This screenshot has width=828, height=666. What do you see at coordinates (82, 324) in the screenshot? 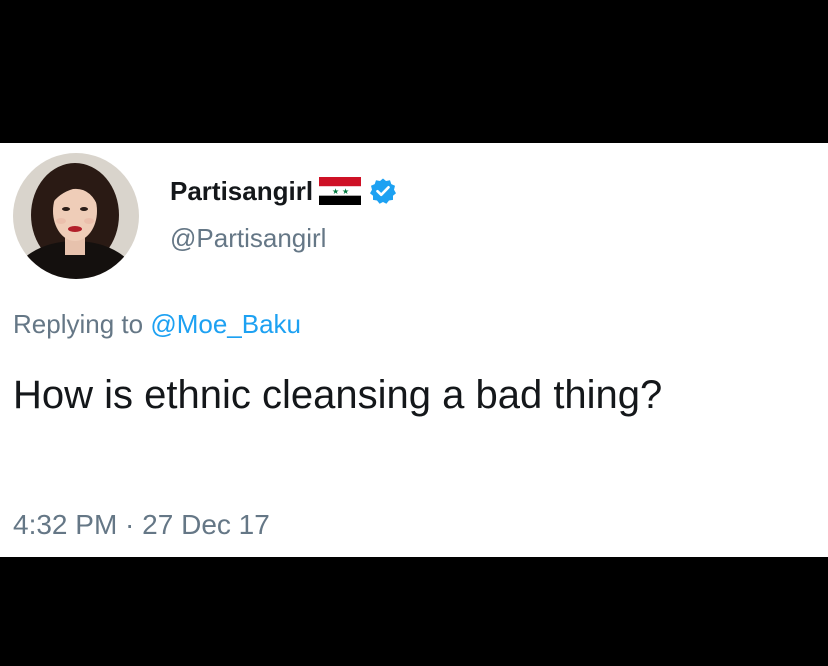
I see `reply-prefix: Replying to` at bounding box center [82, 324].